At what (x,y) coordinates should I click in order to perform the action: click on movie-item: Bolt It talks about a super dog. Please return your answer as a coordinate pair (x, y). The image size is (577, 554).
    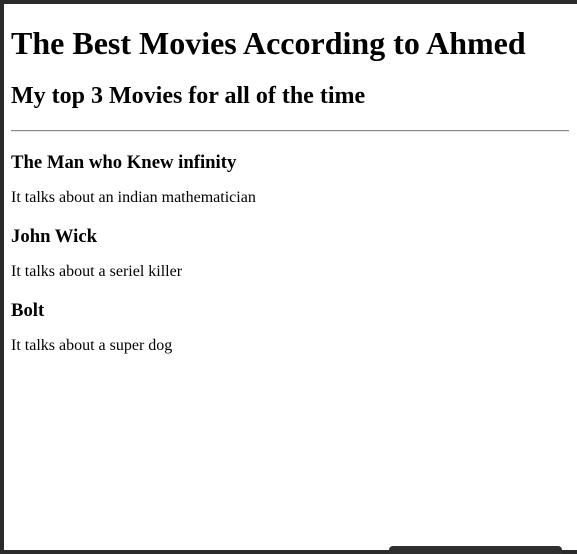
    Looking at the image, I should click on (290, 327).